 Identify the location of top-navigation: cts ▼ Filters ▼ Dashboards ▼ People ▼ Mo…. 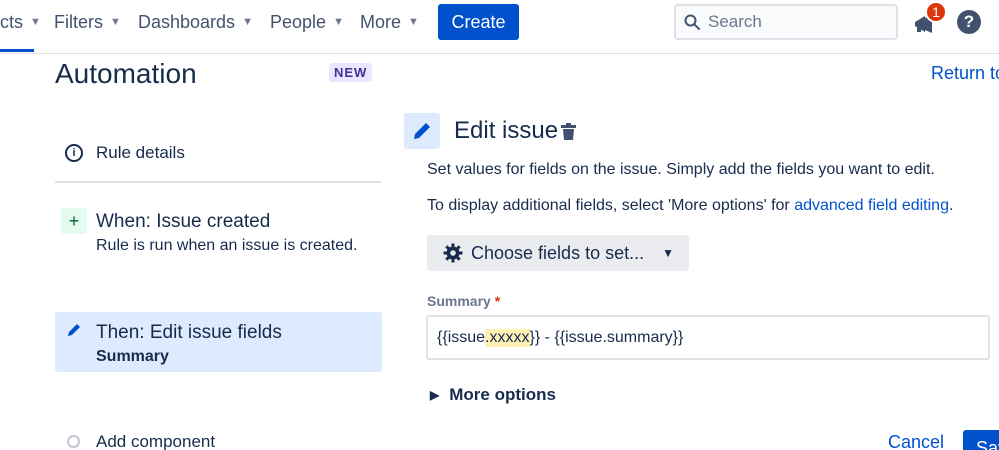
(499, 27).